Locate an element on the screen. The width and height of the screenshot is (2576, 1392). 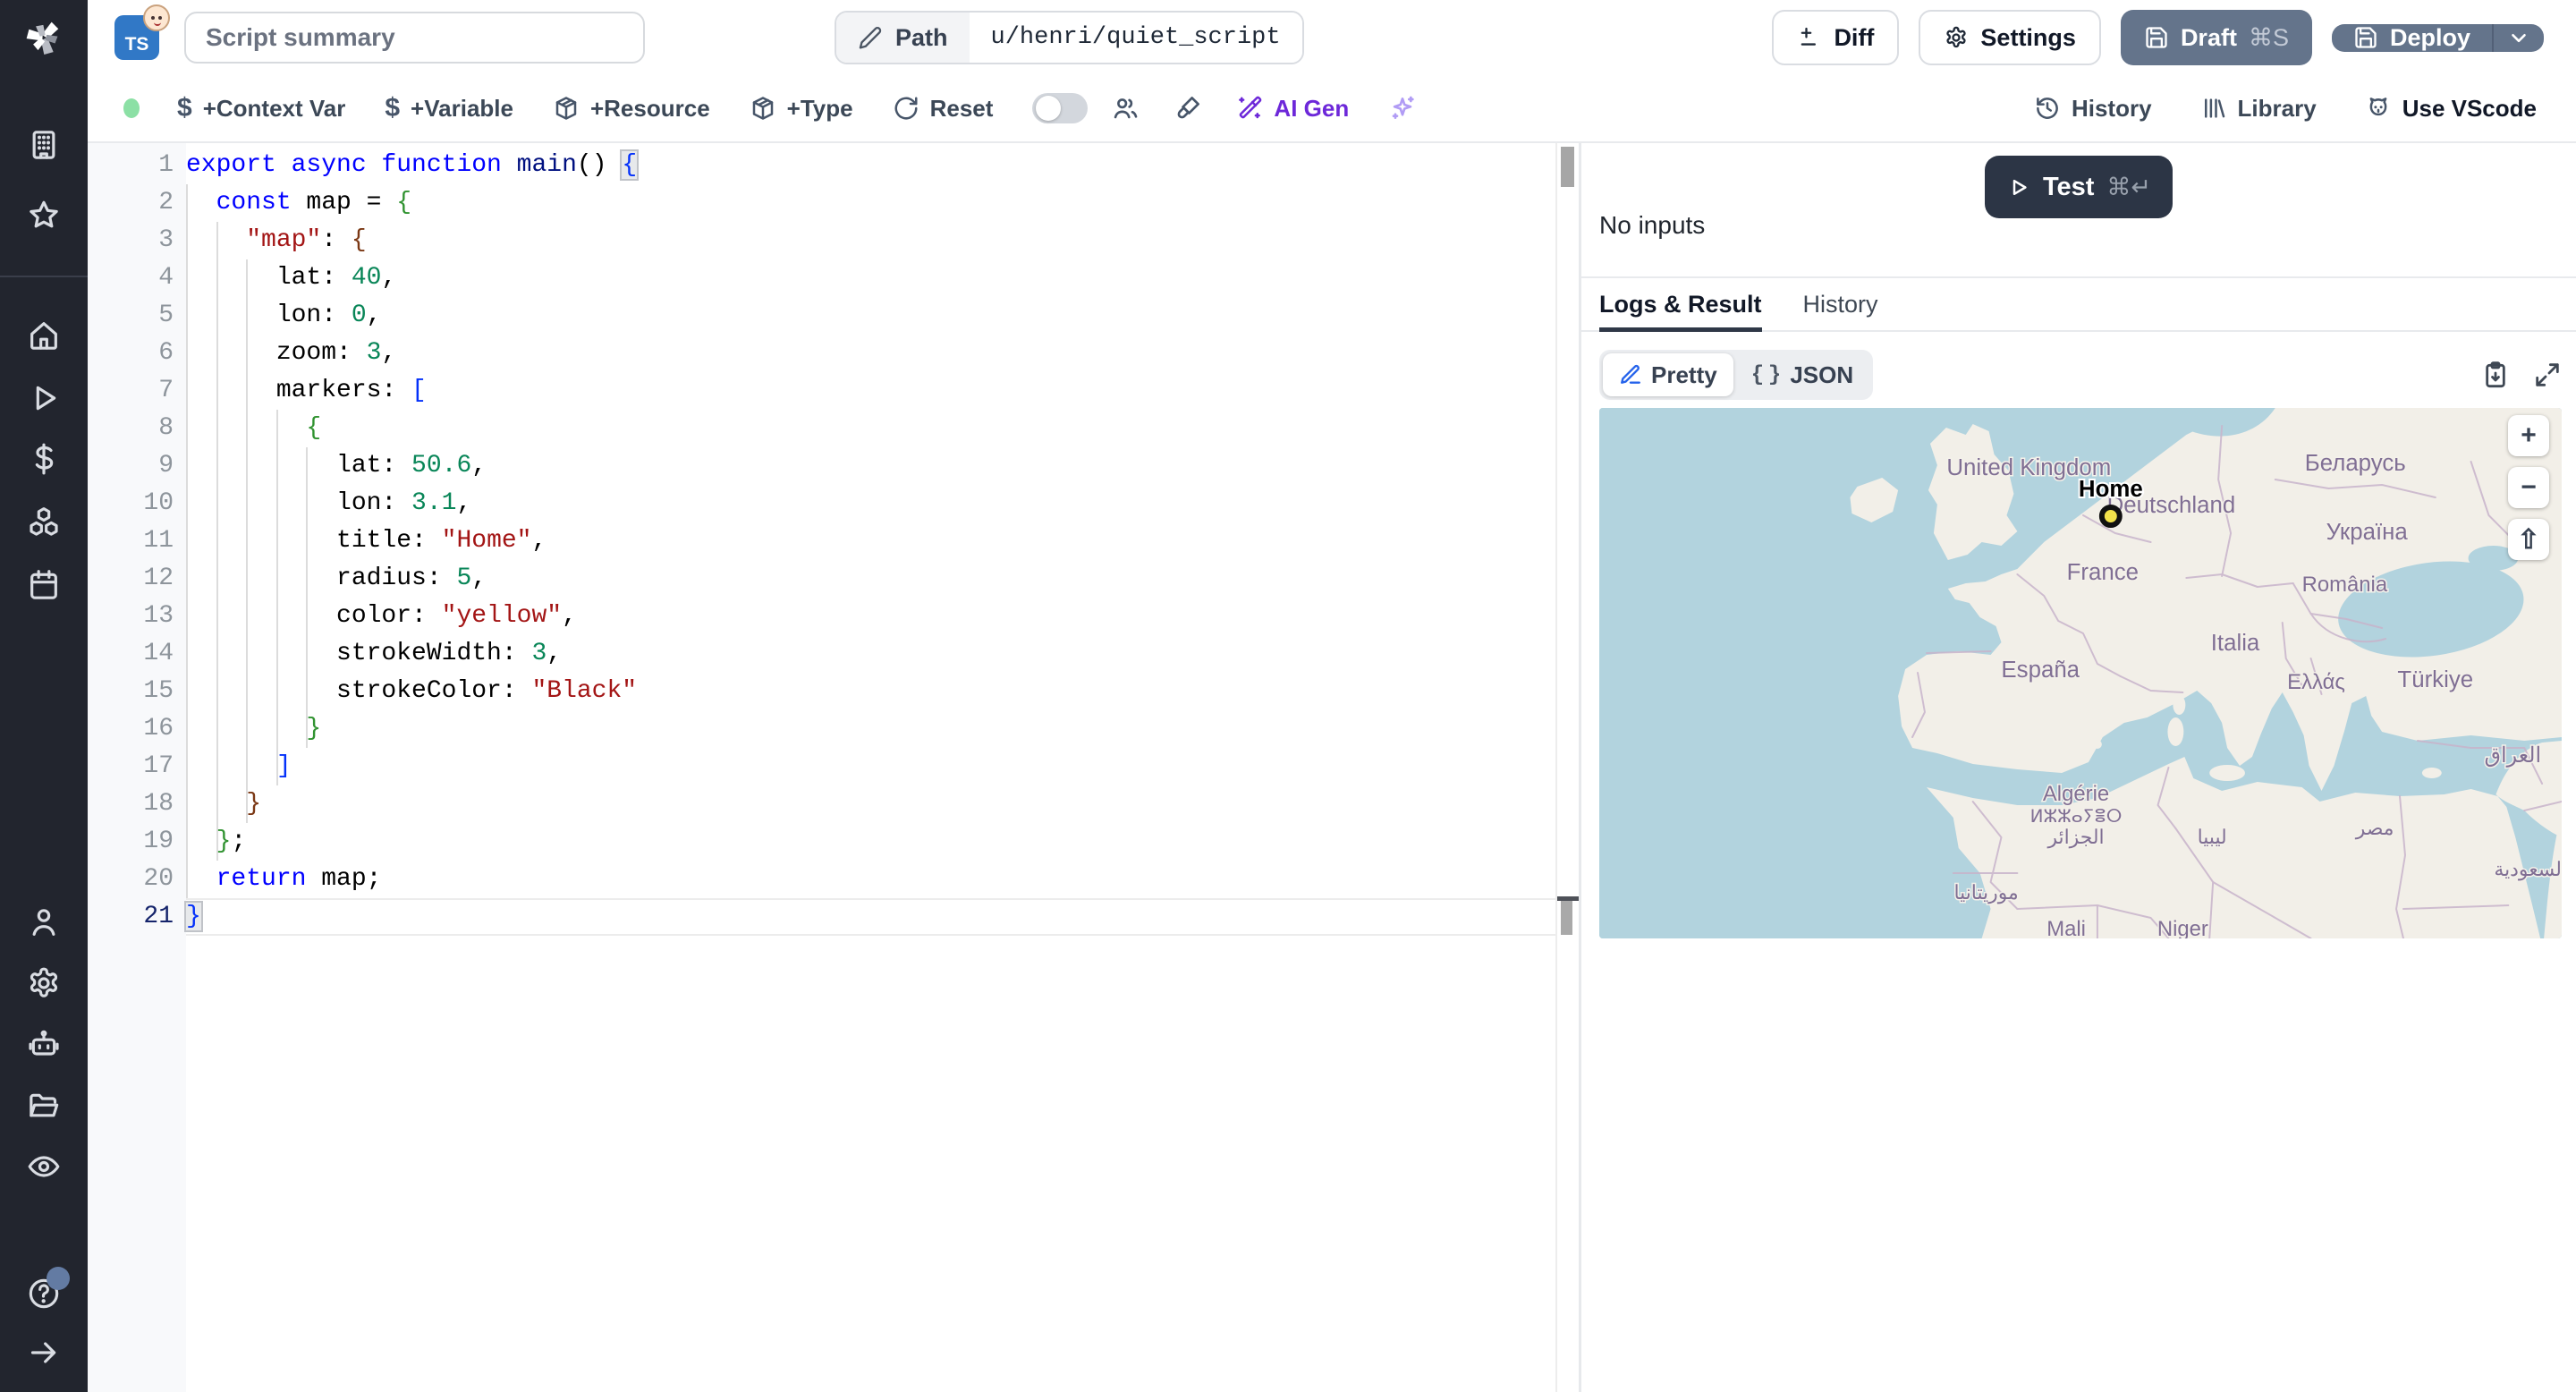
line-number: 16 is located at coordinates (158, 729).